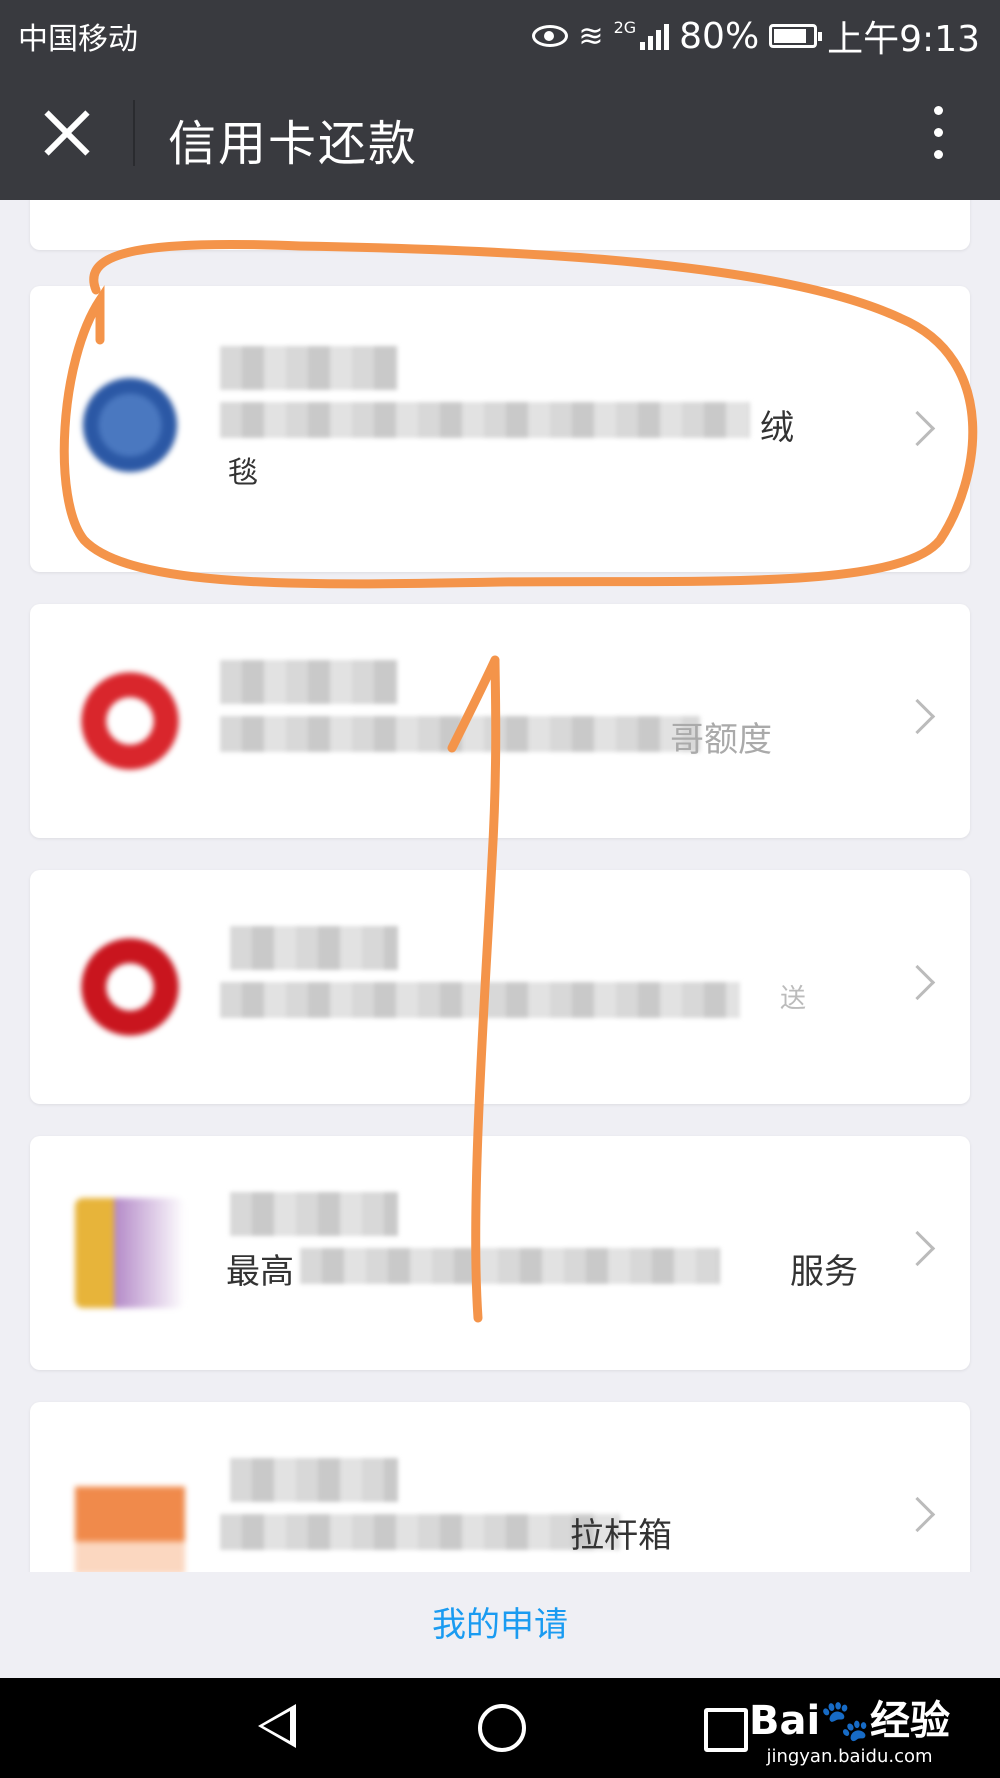  What do you see at coordinates (500, 225) in the screenshot?
I see `list-item` at bounding box center [500, 225].